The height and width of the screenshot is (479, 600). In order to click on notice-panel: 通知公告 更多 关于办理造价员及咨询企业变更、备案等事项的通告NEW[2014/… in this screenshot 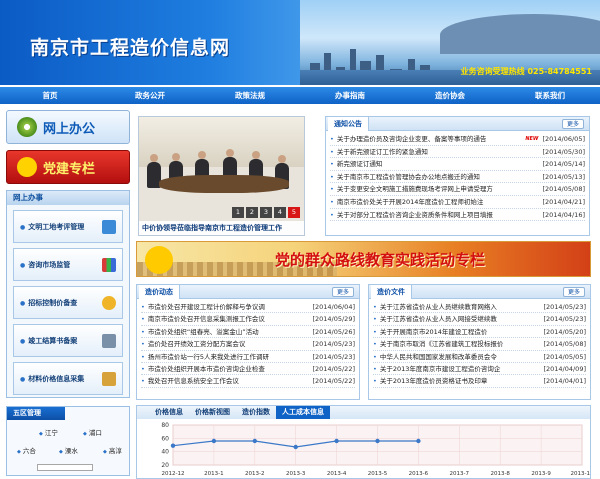, I will do `click(457, 176)`.